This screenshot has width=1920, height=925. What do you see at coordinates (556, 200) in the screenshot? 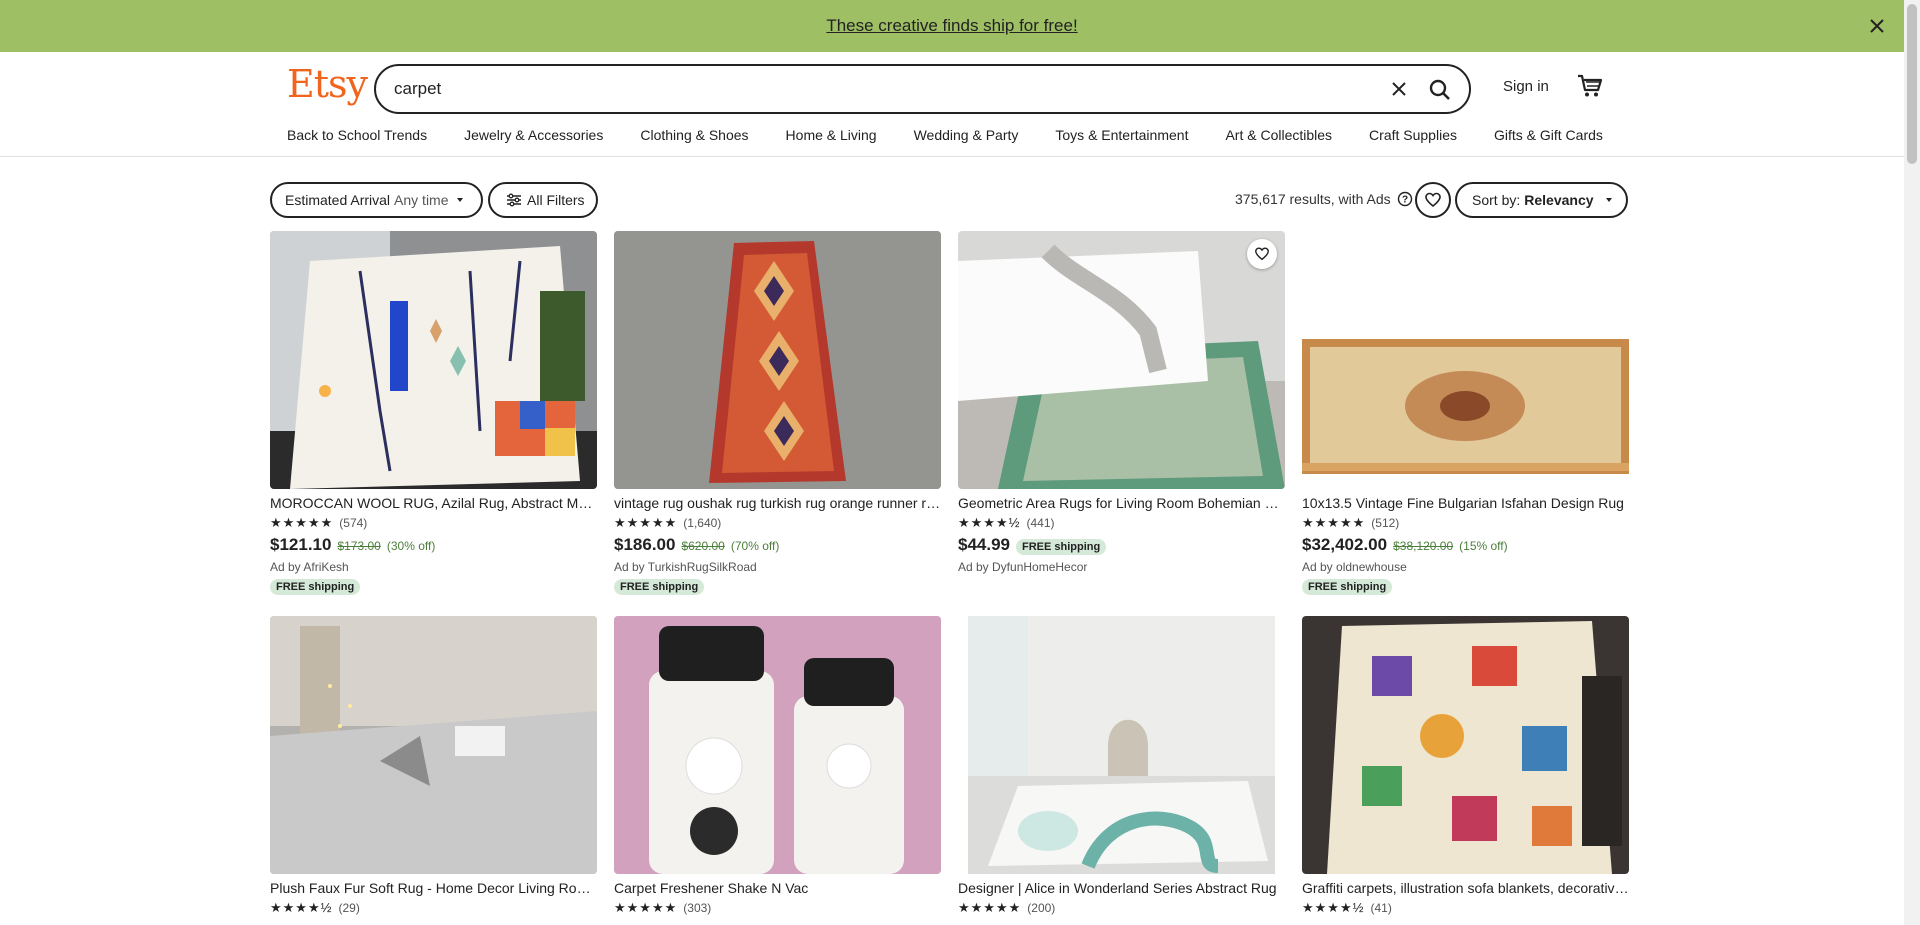
I see `all-filters-label: All Filters` at bounding box center [556, 200].